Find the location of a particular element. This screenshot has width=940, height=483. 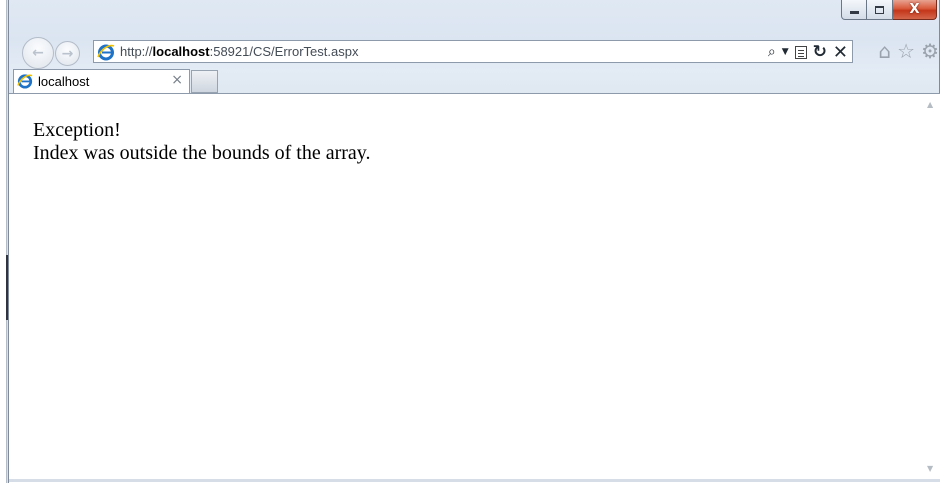

maximize-icon is located at coordinates (879, 9).